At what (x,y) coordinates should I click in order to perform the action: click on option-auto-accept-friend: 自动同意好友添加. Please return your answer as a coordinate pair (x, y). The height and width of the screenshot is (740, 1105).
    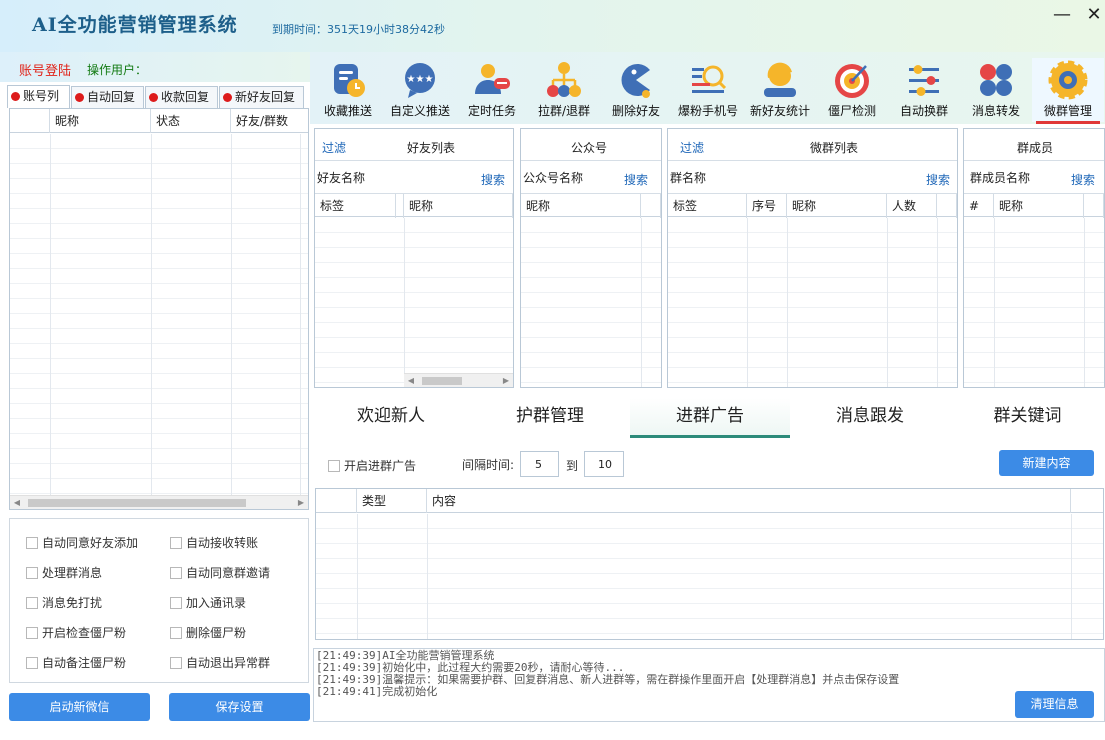
    Looking at the image, I should click on (82, 542).